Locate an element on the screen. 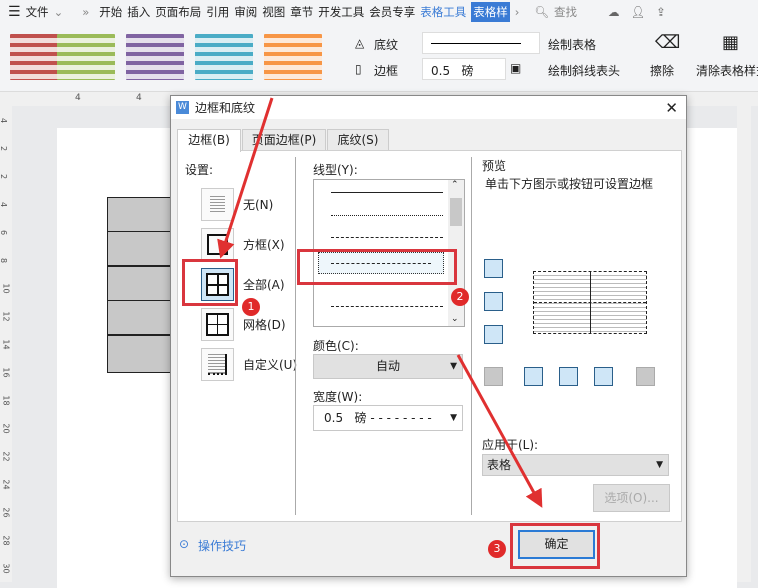  arrow-to-ok-button is located at coordinates (499, 431).